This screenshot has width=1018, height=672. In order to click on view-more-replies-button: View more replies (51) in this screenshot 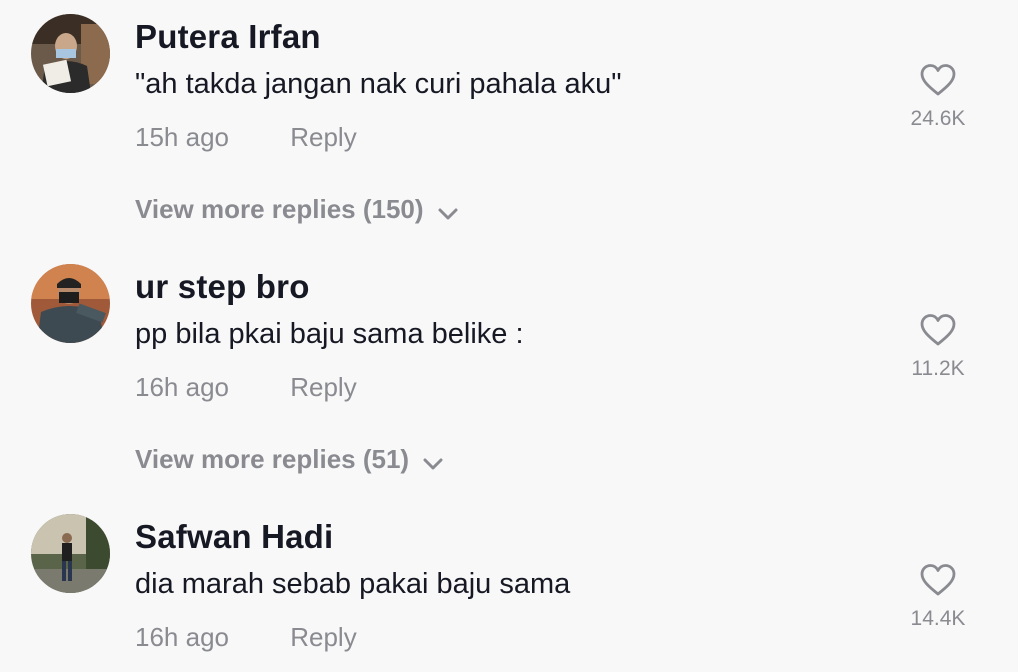, I will do `click(289, 460)`.